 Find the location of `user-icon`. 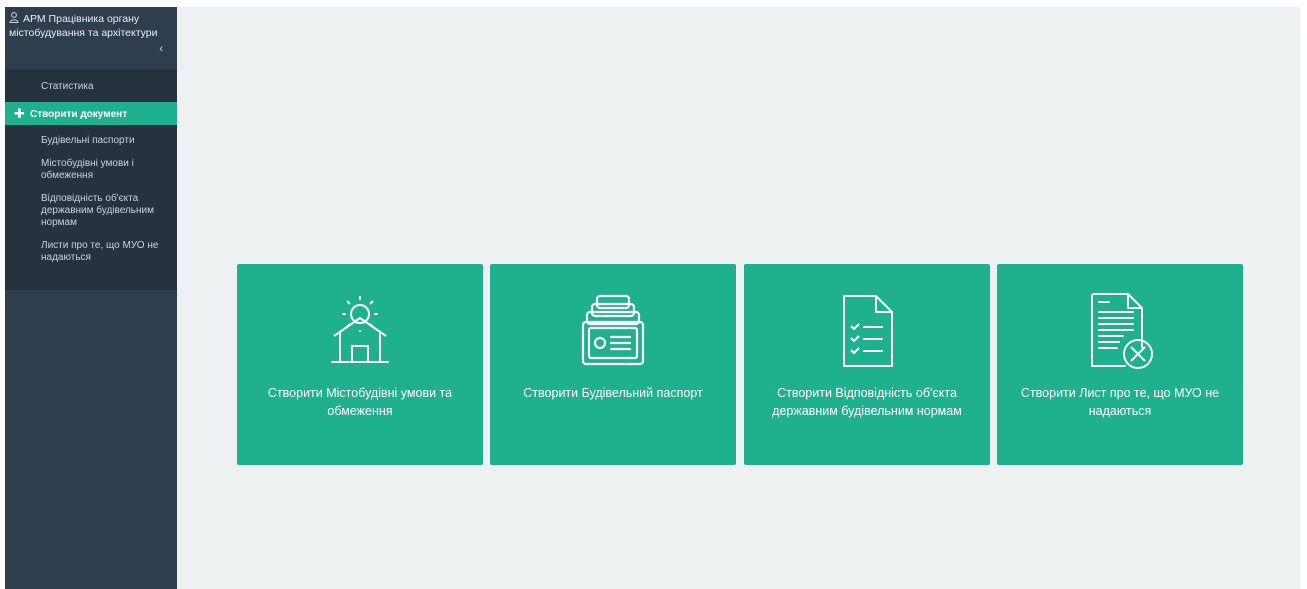

user-icon is located at coordinates (15, 19).